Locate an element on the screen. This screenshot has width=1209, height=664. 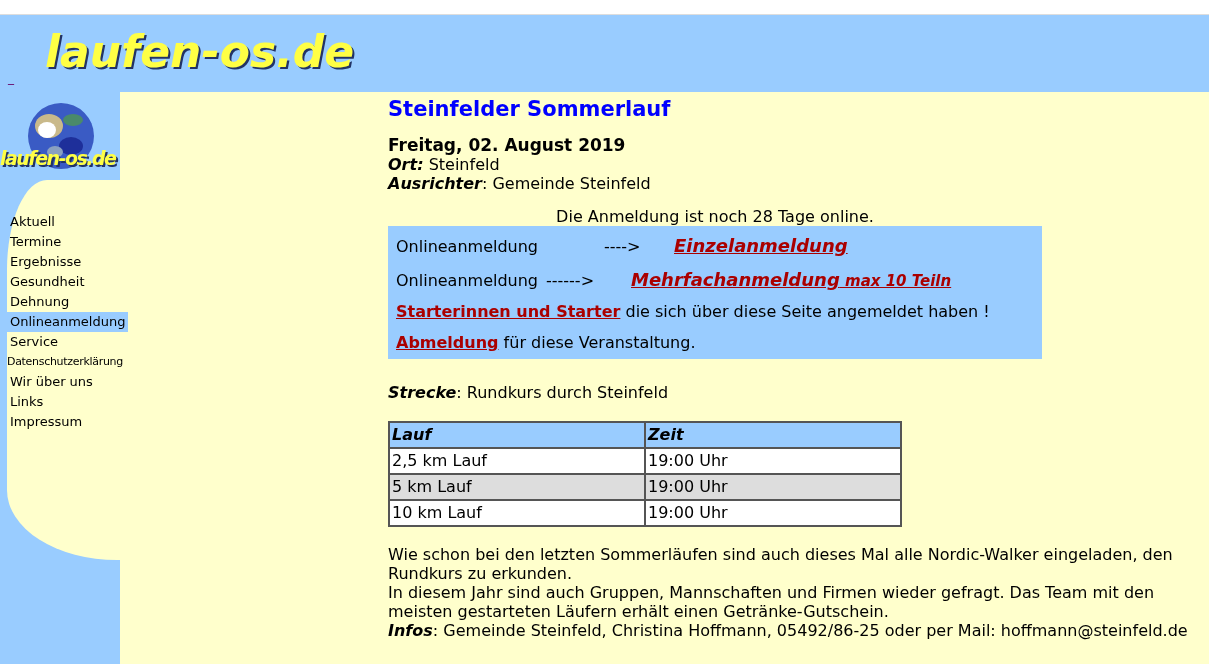
route-line: Strecke: Rundkurs durch Steinfeld is located at coordinates (529, 393).